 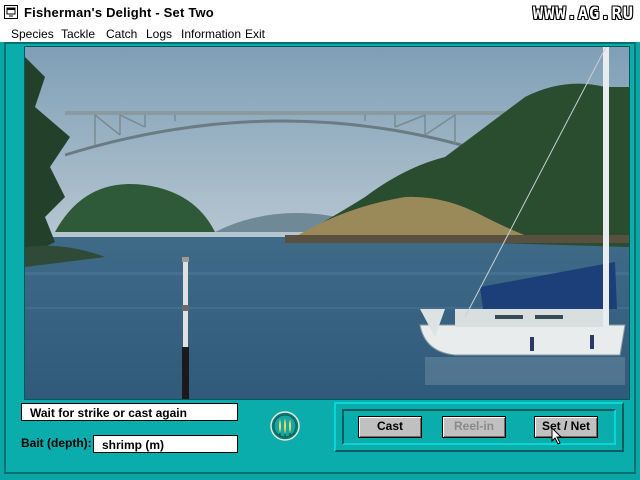 I want to click on menu-information: Information, so click(x=211, y=34).